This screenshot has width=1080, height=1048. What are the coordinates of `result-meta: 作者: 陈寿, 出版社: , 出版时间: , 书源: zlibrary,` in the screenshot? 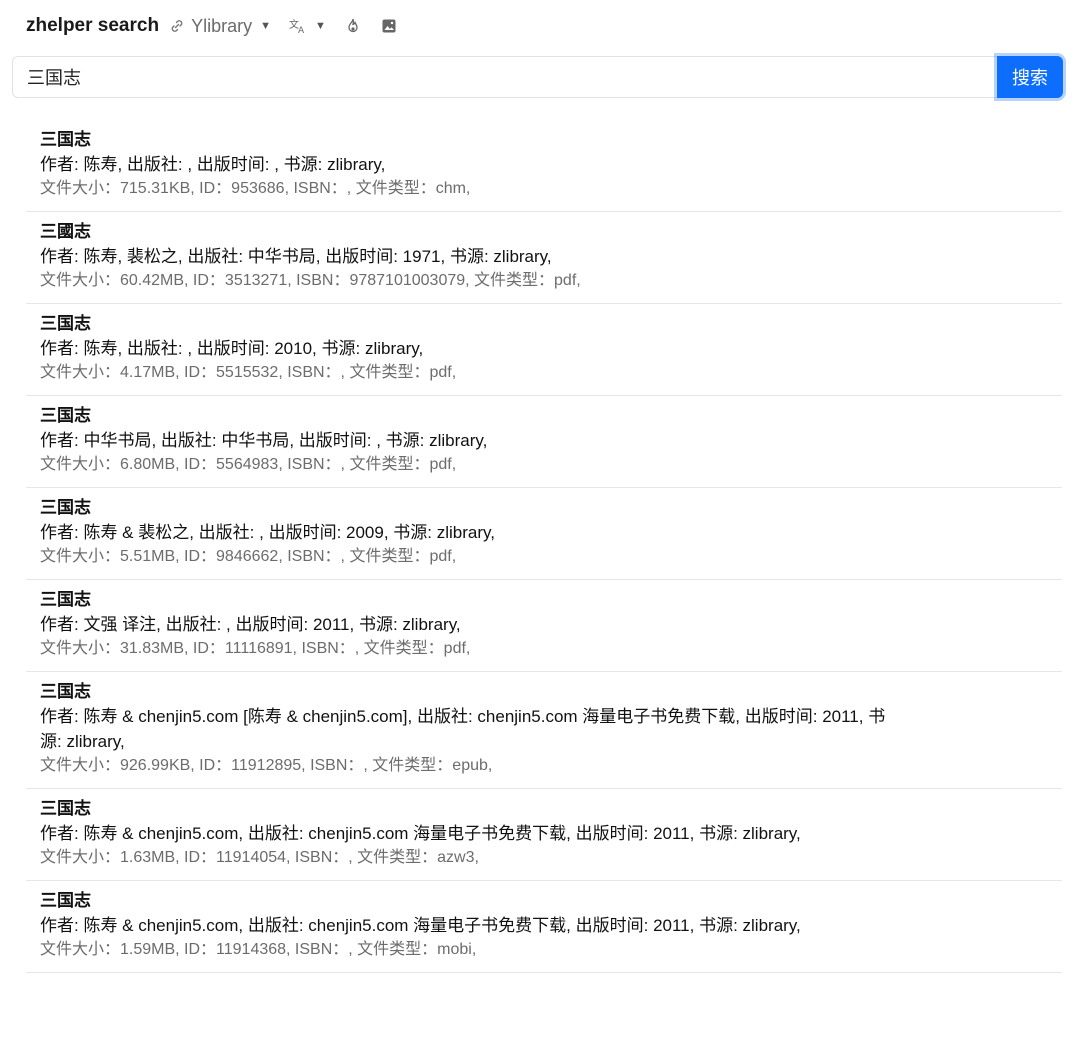 It's located at (213, 164).